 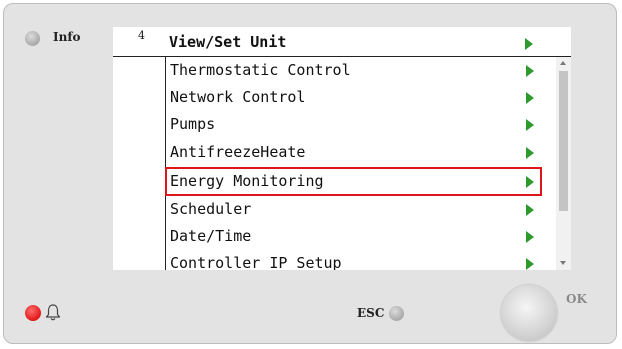 I want to click on menu-item-thermostatic-control: Thermostatic Control, so click(x=353, y=70).